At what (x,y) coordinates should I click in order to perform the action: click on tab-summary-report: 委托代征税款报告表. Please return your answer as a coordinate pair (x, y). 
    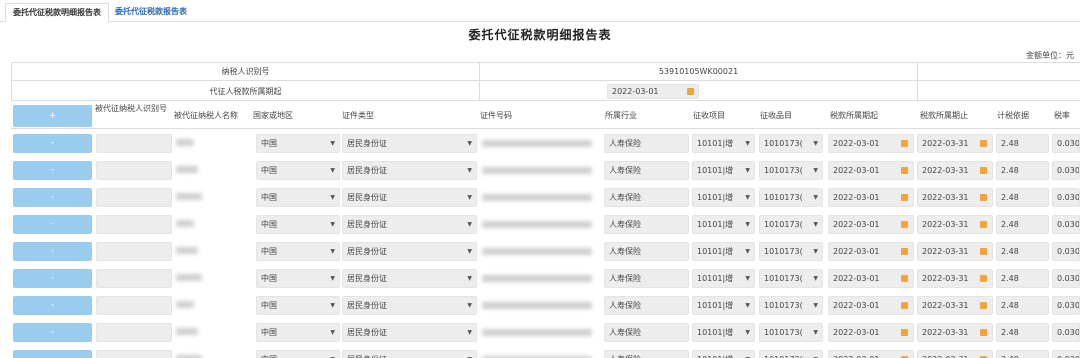
    Looking at the image, I should click on (151, 12).